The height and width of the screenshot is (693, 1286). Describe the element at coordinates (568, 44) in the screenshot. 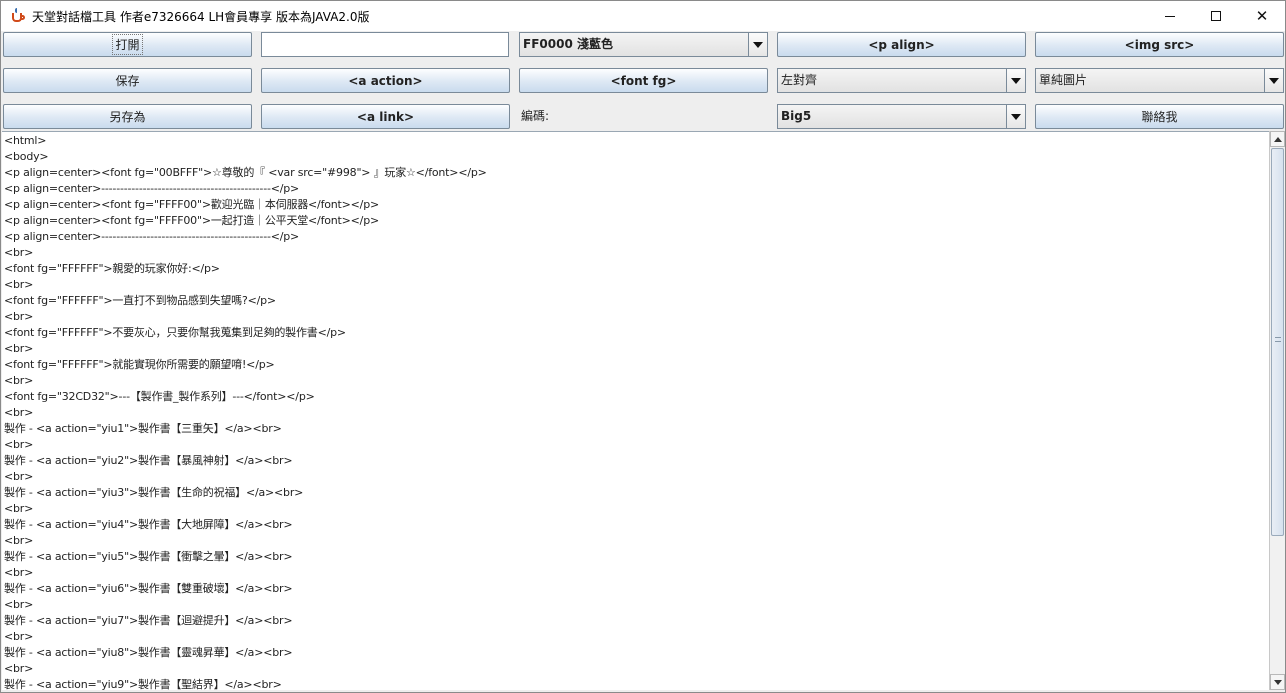

I see `color-select-value: FF0000 淺藍色` at that location.